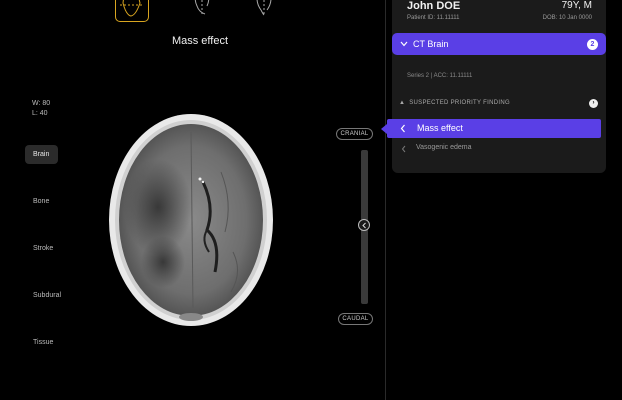 The height and width of the screenshot is (400, 622). I want to click on axial-head-icon, so click(132, 11).